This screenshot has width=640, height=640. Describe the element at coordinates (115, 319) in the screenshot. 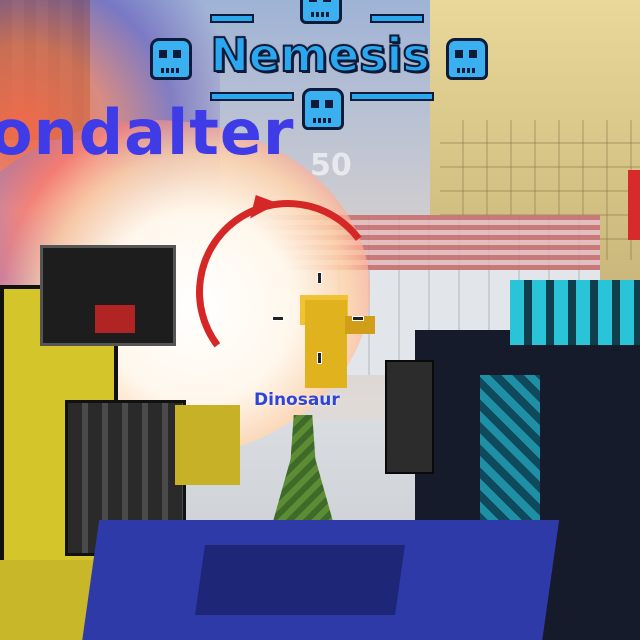

I see `left-weapon-red-panel` at that location.